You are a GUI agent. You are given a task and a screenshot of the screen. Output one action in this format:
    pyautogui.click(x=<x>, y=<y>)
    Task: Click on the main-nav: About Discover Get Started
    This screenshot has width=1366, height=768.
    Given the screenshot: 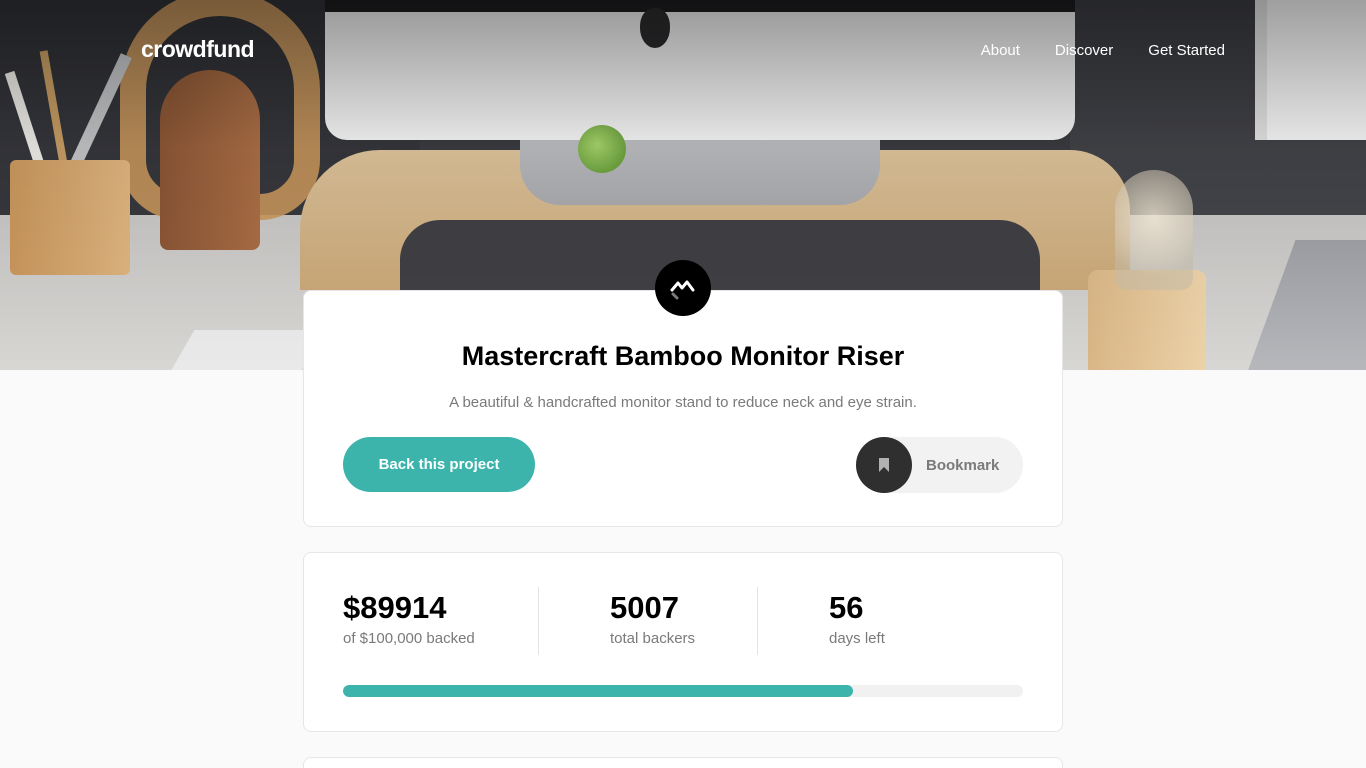 What is the action you would take?
    pyautogui.click(x=1103, y=50)
    